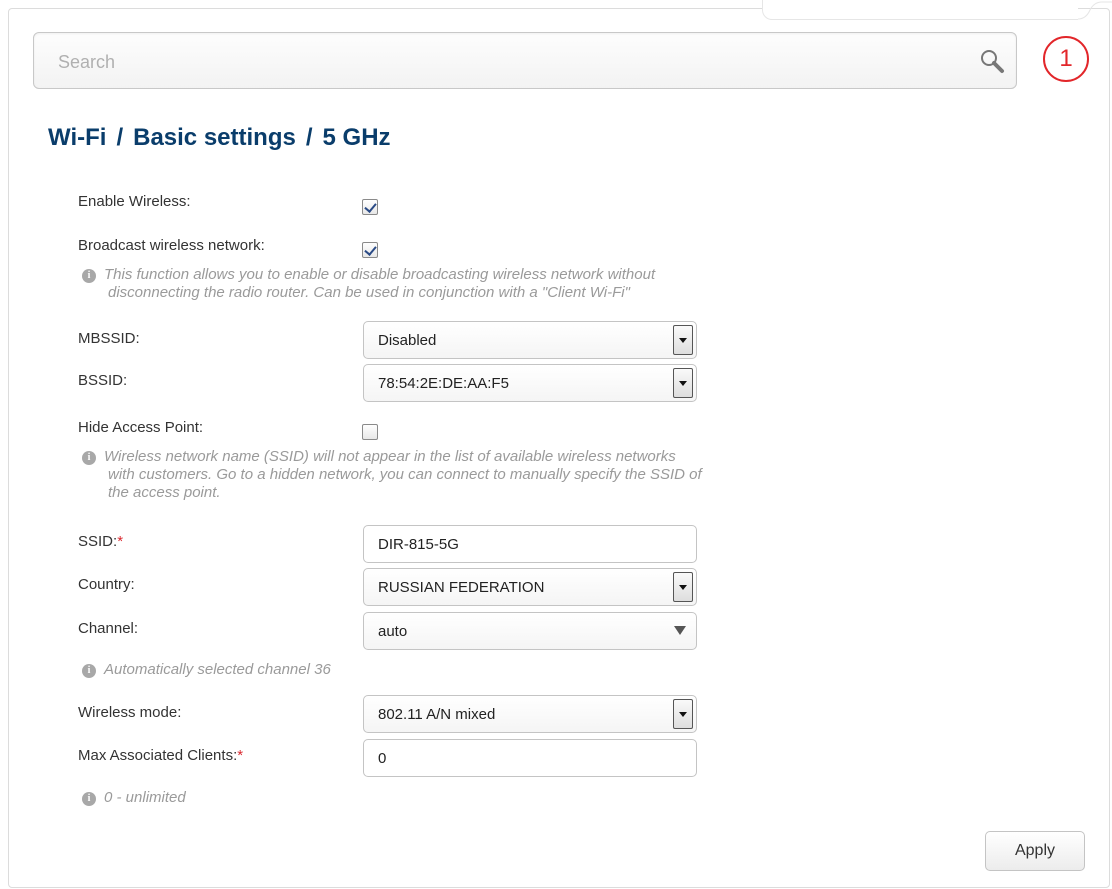 The height and width of the screenshot is (889, 1112). I want to click on enable-wireless-checkbox, so click(370, 207).